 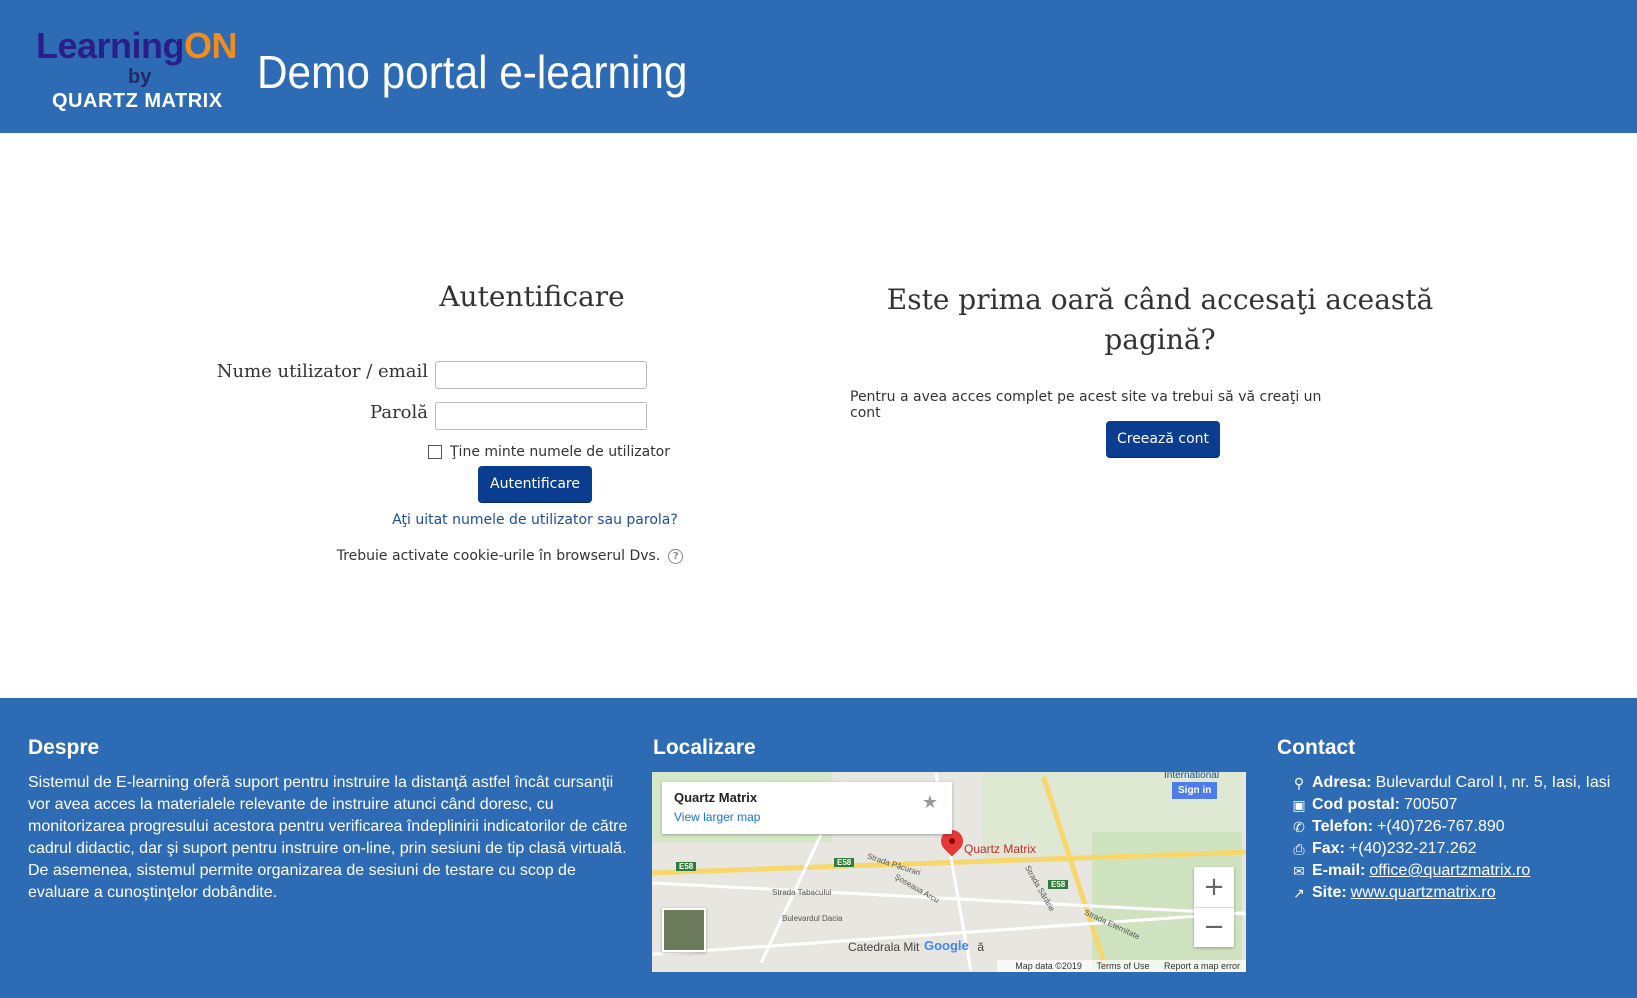 I want to click on about-heading: Despre, so click(x=64, y=747).